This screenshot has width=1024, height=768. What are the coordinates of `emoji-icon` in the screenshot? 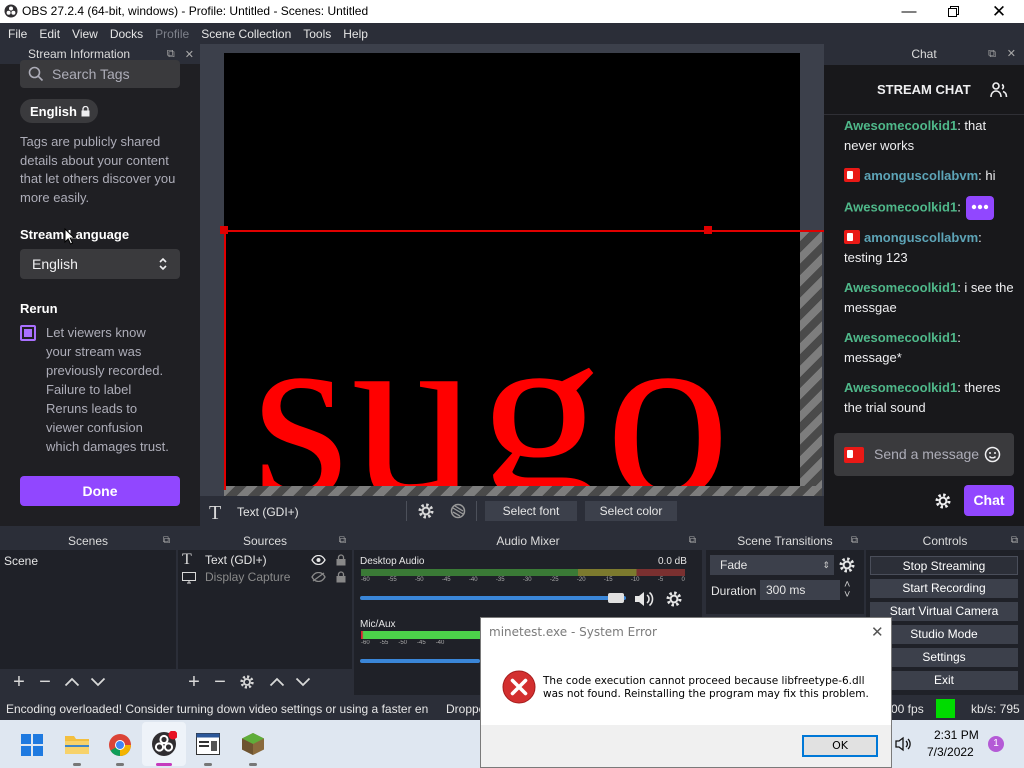 It's located at (992, 454).